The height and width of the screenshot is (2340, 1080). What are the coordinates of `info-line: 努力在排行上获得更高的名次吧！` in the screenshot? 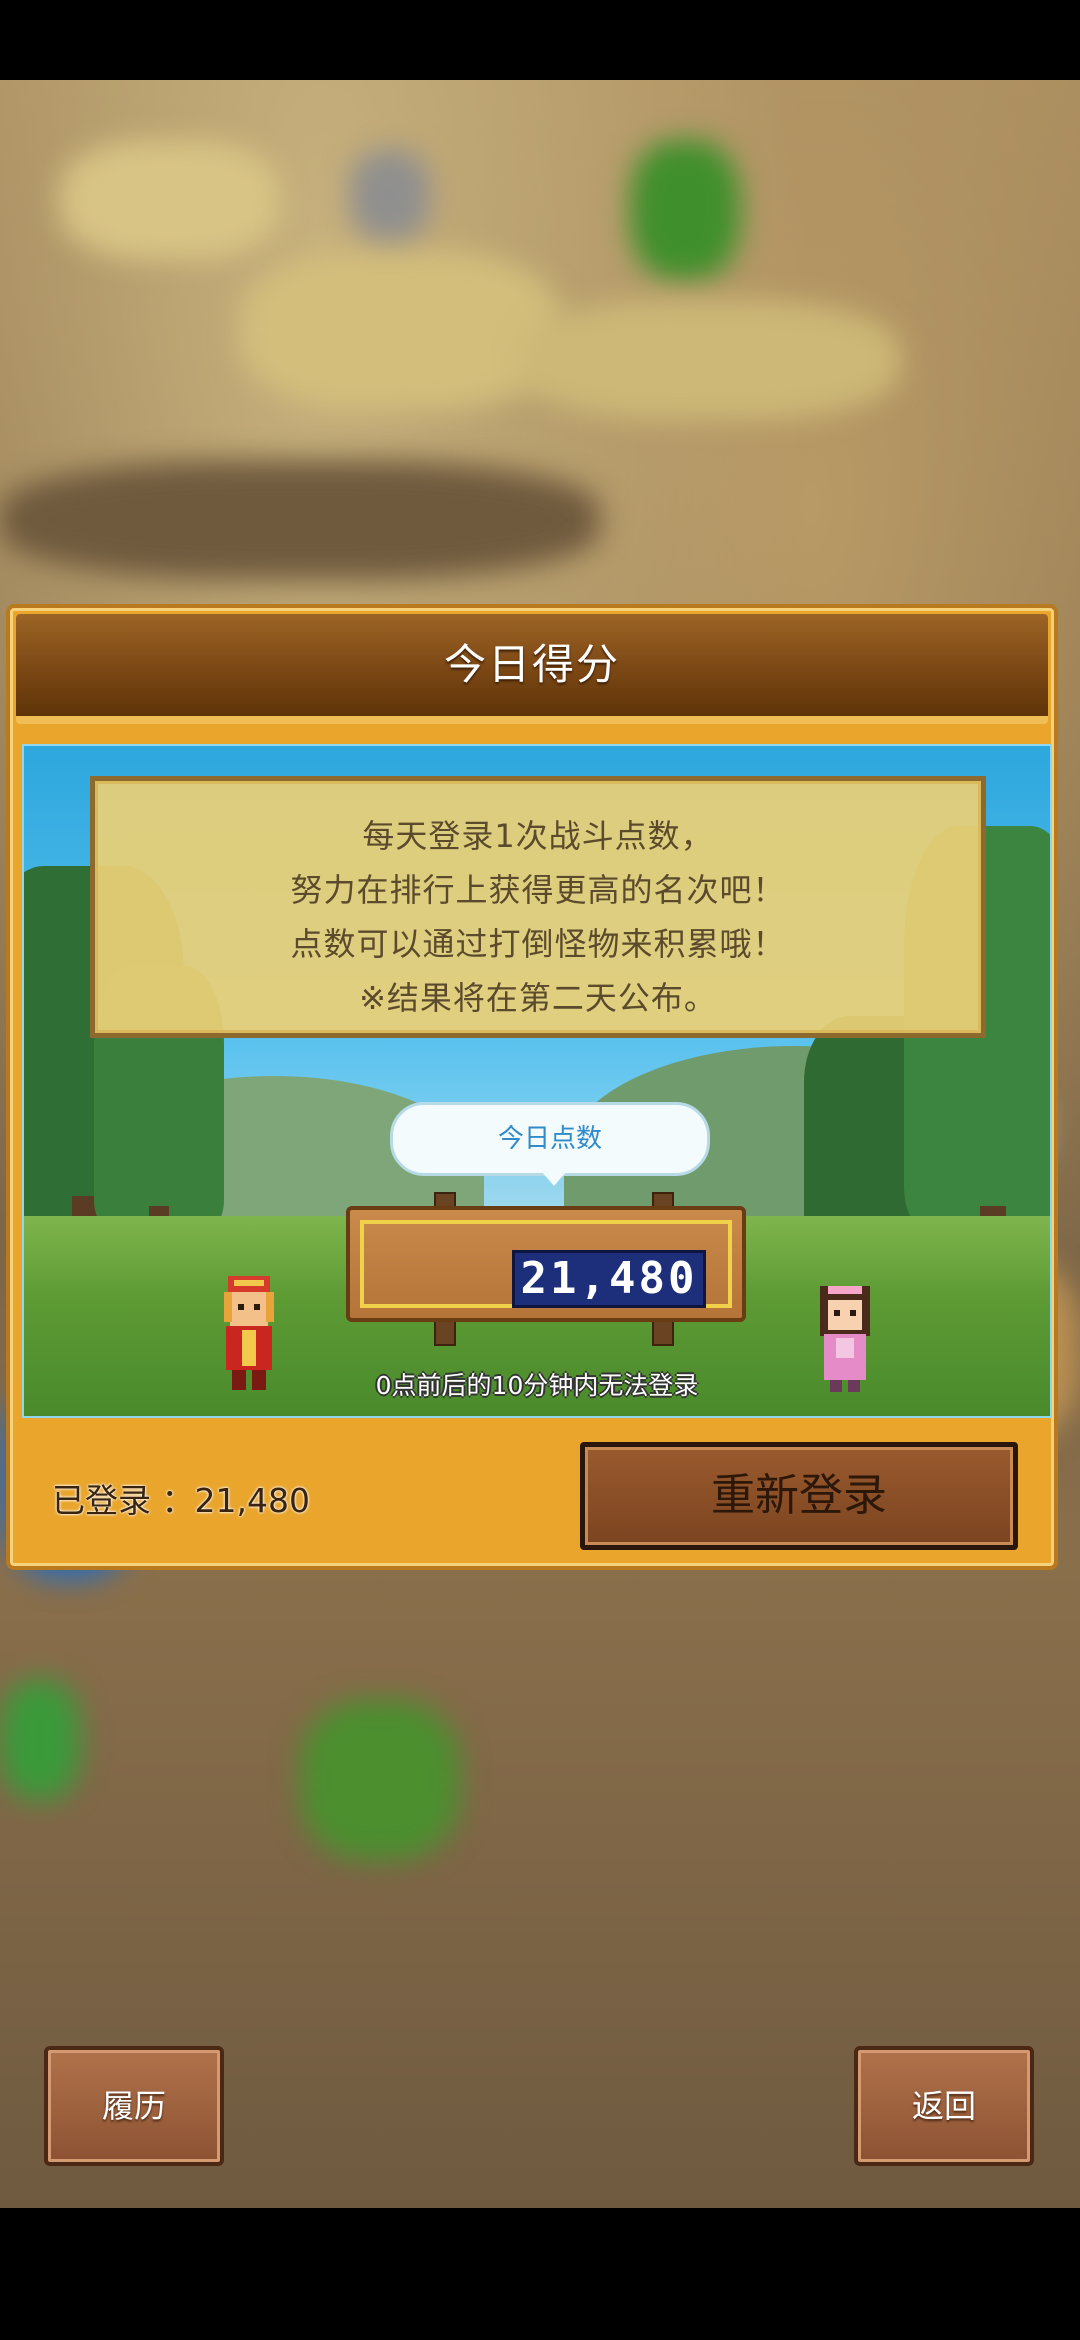 It's located at (538, 890).